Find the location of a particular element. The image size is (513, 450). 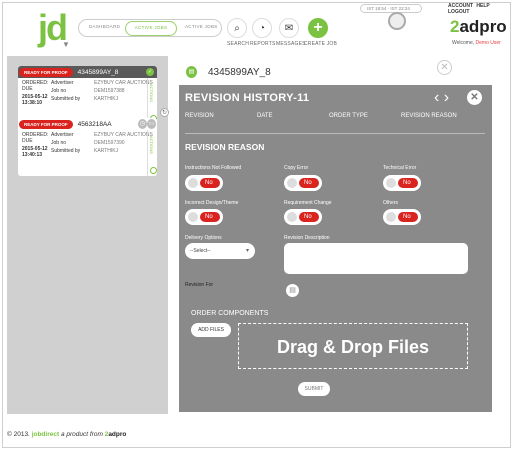

nav-active-jobs: ACTIVE JOBS is located at coordinates (151, 28).